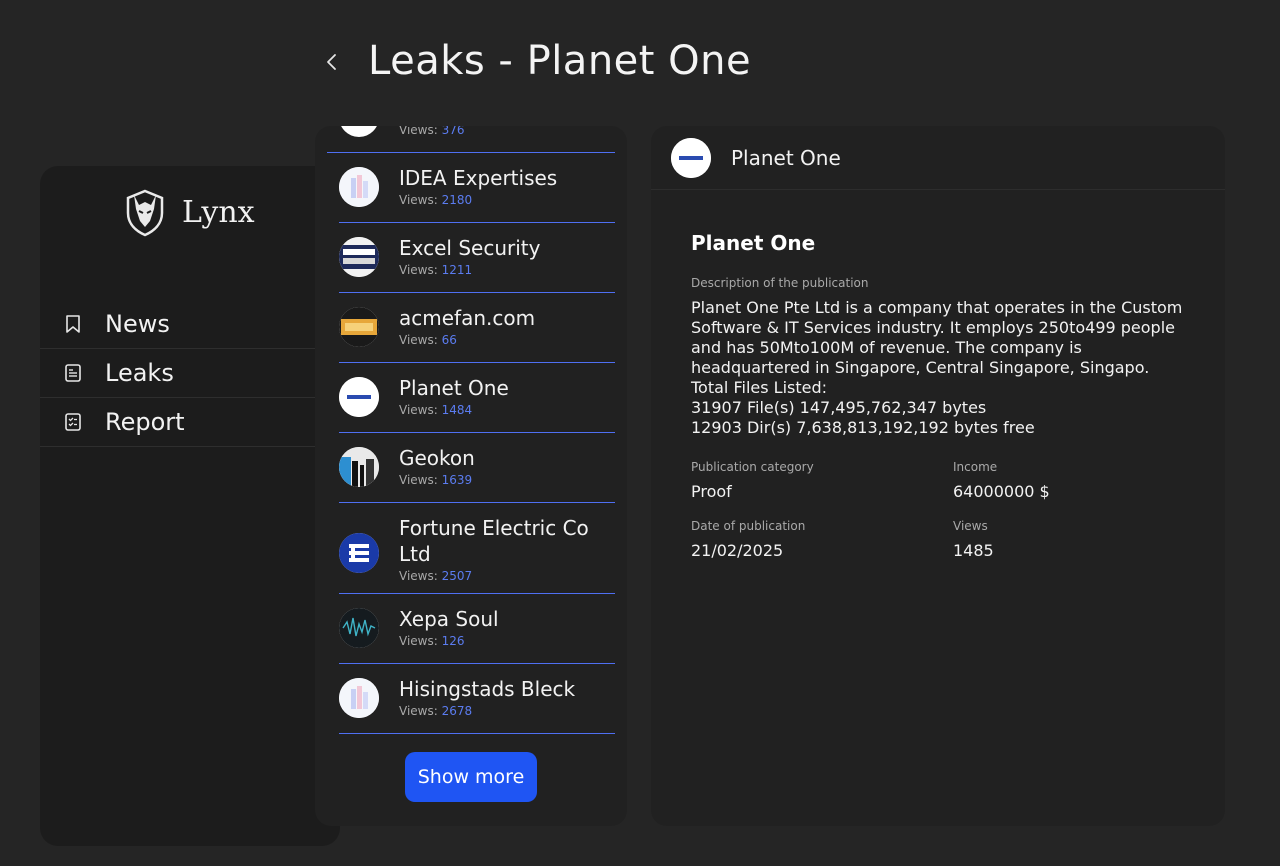 The width and height of the screenshot is (1280, 866). I want to click on list-item: Excel Security Views: 1211, so click(477, 258).